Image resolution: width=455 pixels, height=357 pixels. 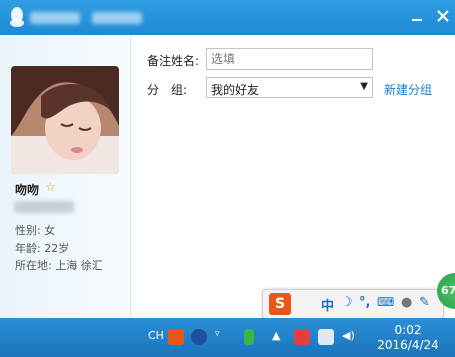 I want to click on group-select: 我的好友 ▼, so click(x=289, y=87).